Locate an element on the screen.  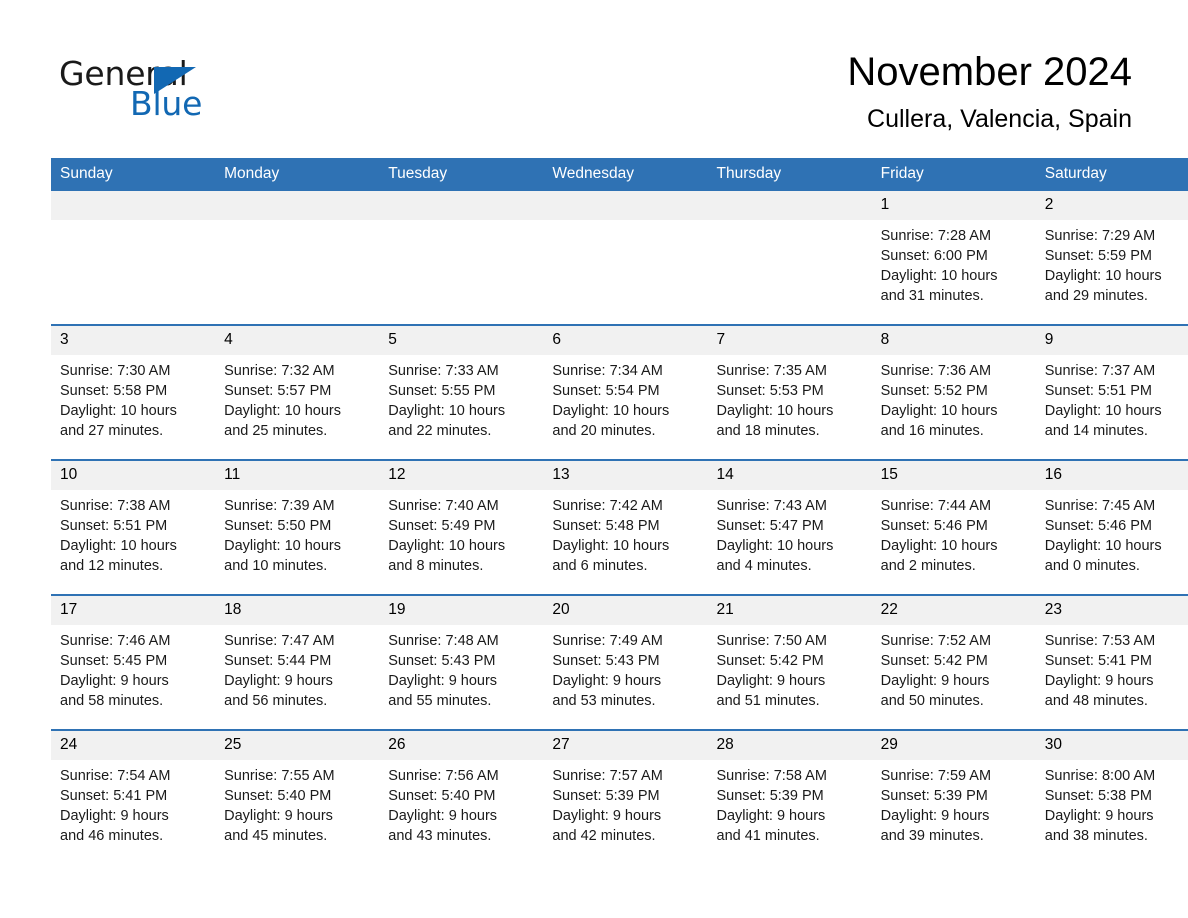
sunrise-text: Sunrise: 7:38 AM is located at coordinates (115, 506).